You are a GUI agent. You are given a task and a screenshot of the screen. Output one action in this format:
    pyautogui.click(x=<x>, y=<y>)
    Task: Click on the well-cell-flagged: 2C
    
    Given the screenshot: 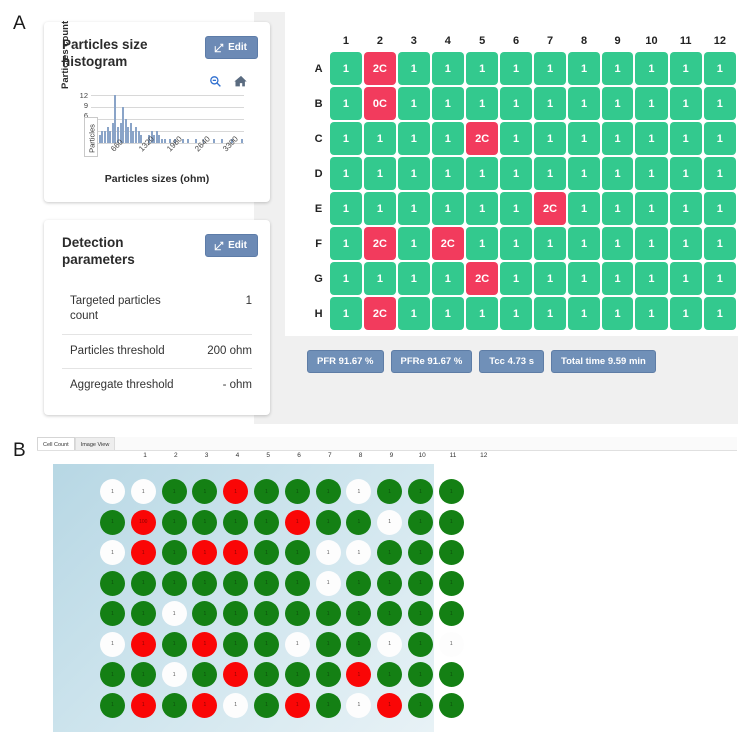 What is the action you would take?
    pyautogui.click(x=482, y=138)
    